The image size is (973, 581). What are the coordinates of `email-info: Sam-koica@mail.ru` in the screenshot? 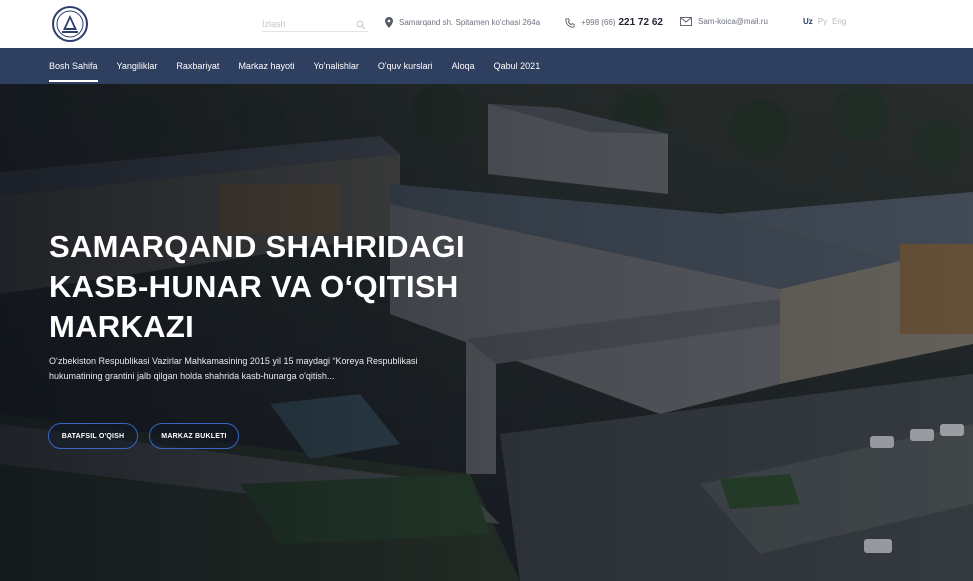 It's located at (724, 21).